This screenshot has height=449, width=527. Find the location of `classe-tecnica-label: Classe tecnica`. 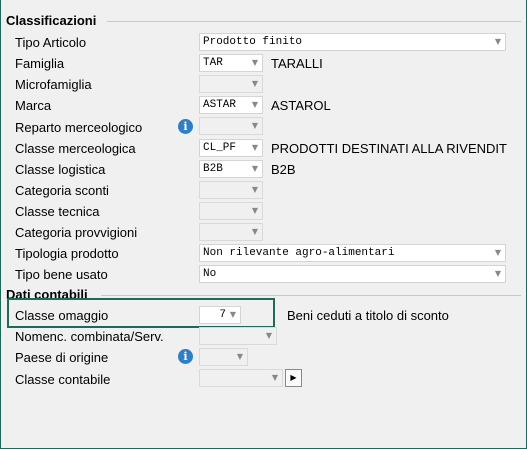

classe-tecnica-label: Classe tecnica is located at coordinates (57, 211).